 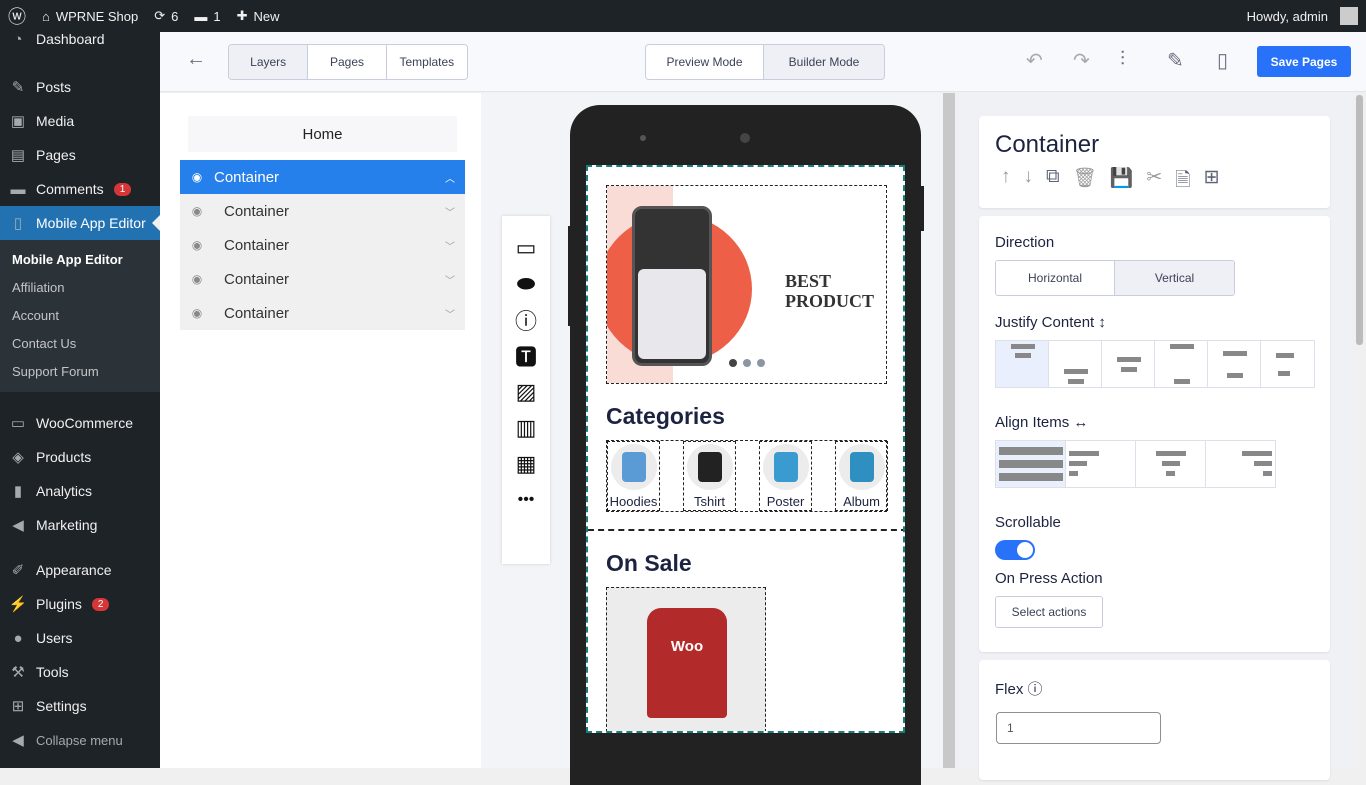 What do you see at coordinates (80, 604) in the screenshot?
I see `sidebar-item-plugins: ⚡ Plugins 2` at bounding box center [80, 604].